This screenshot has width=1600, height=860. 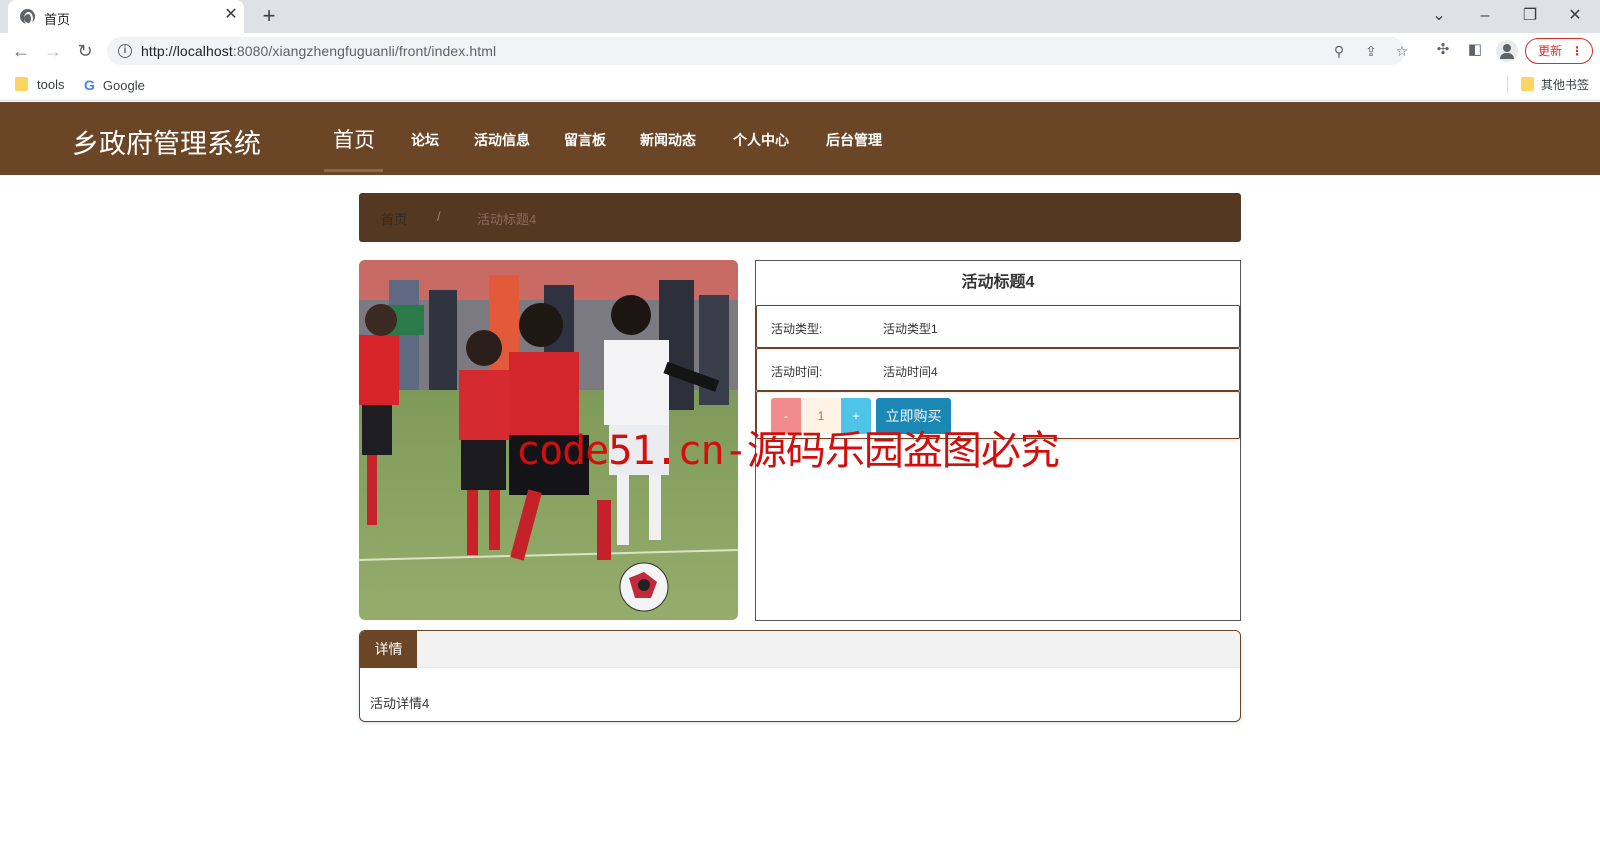 I want to click on nav-message-board: 留言板, so click(x=585, y=140).